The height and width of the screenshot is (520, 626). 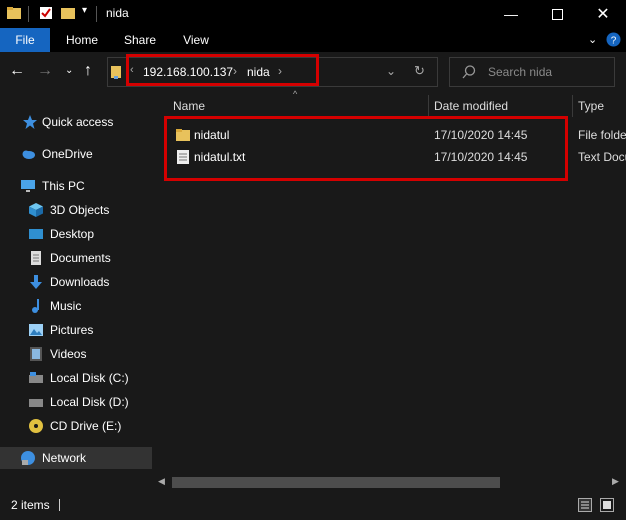 What do you see at coordinates (591, 106) in the screenshot?
I see `column-type: Type` at bounding box center [591, 106].